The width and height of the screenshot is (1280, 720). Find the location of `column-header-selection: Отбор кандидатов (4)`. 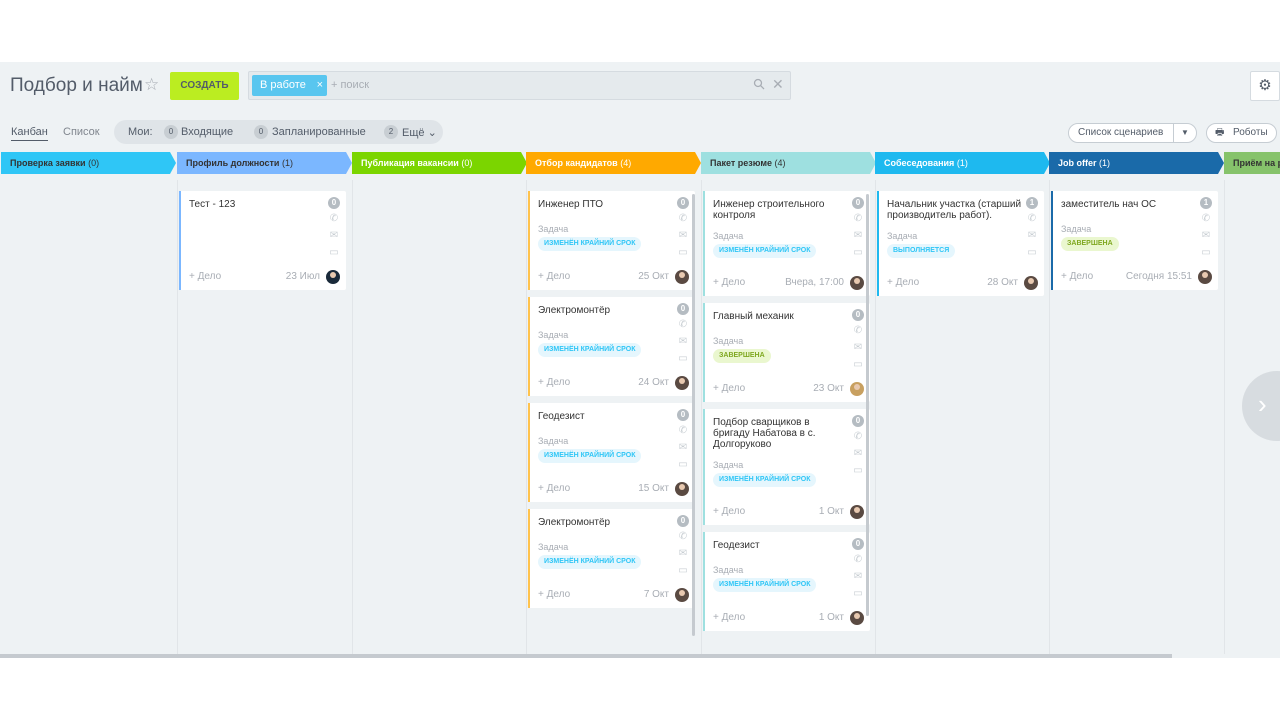

column-header-selection: Отбор кандидатов (4) is located at coordinates (613, 163).